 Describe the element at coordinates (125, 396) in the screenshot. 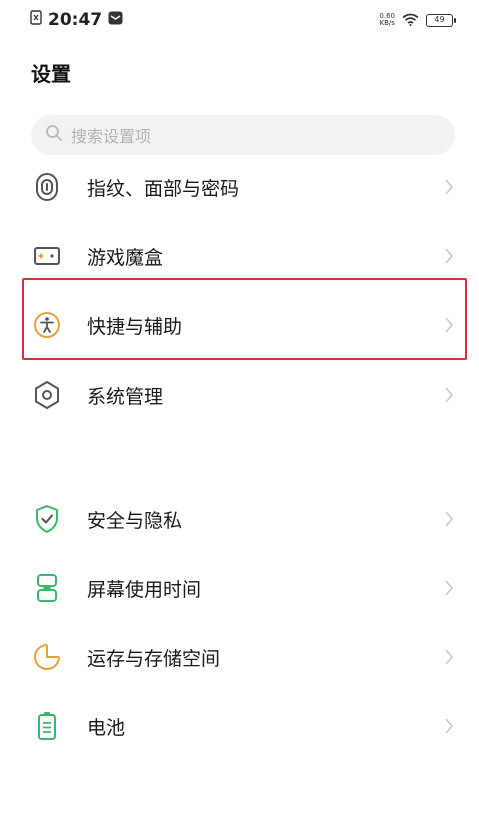

I see `settings-item-label: 系统管理` at that location.